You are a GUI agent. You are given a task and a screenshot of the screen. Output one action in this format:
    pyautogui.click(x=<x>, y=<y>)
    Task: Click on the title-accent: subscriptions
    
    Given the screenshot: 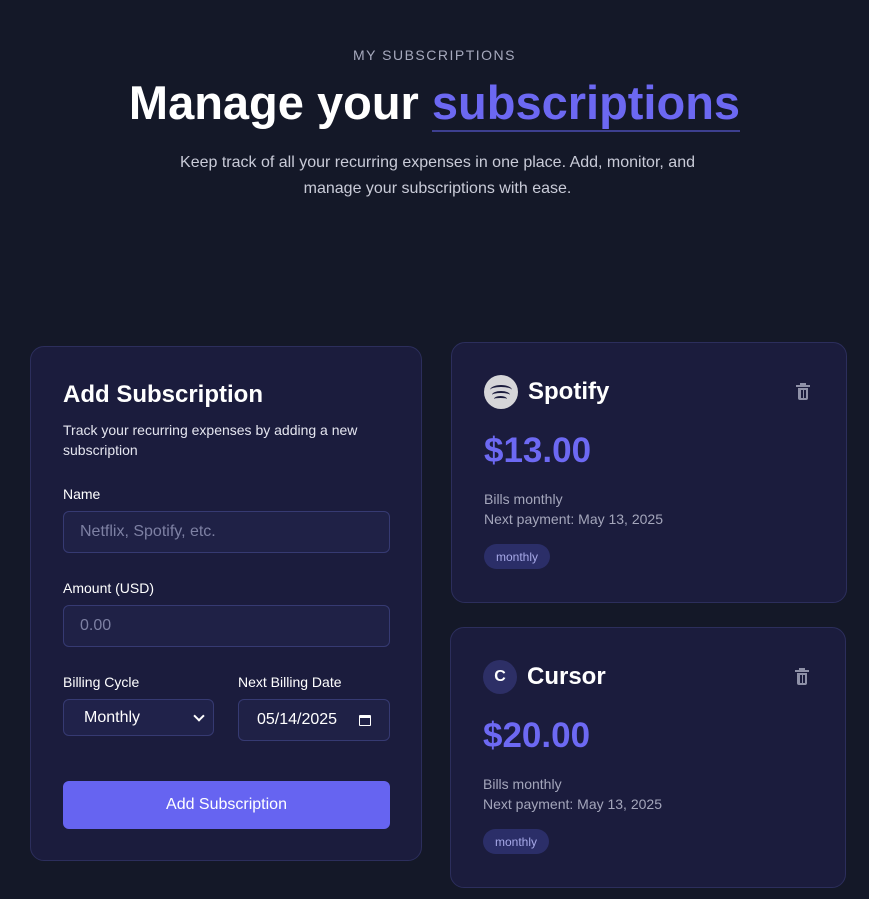 What is the action you would take?
    pyautogui.click(x=586, y=104)
    